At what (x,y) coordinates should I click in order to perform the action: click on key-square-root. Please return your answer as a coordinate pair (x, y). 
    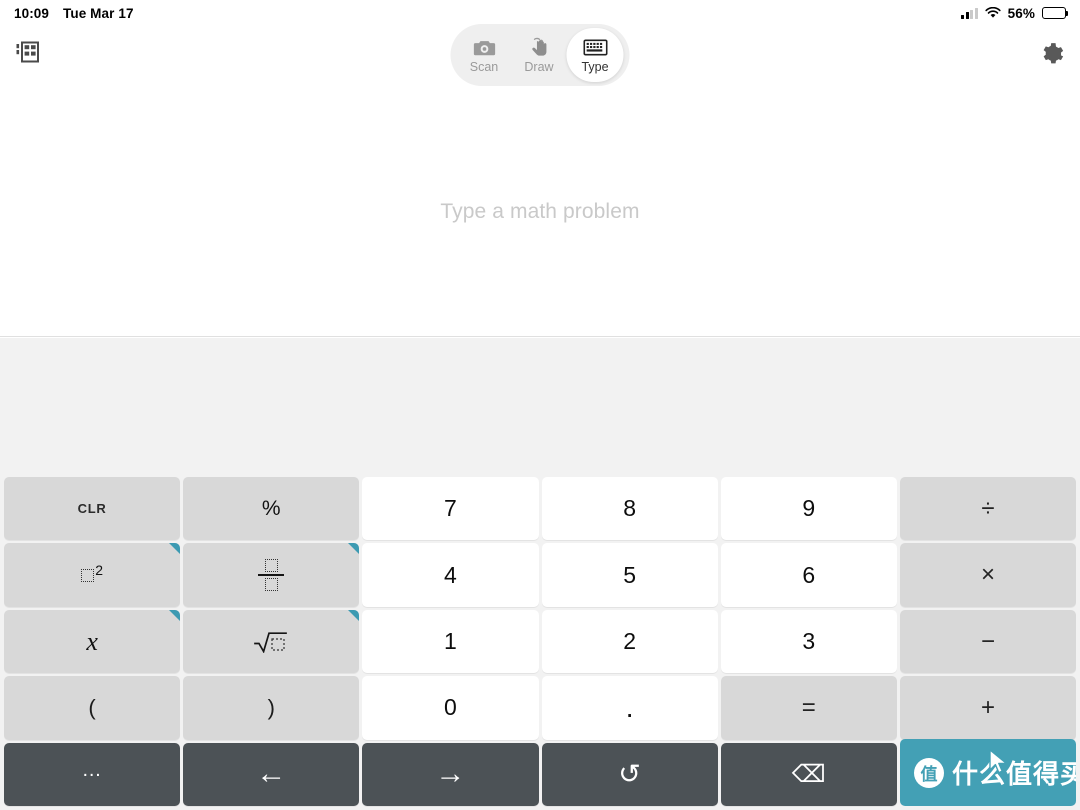
    Looking at the image, I should click on (271, 641).